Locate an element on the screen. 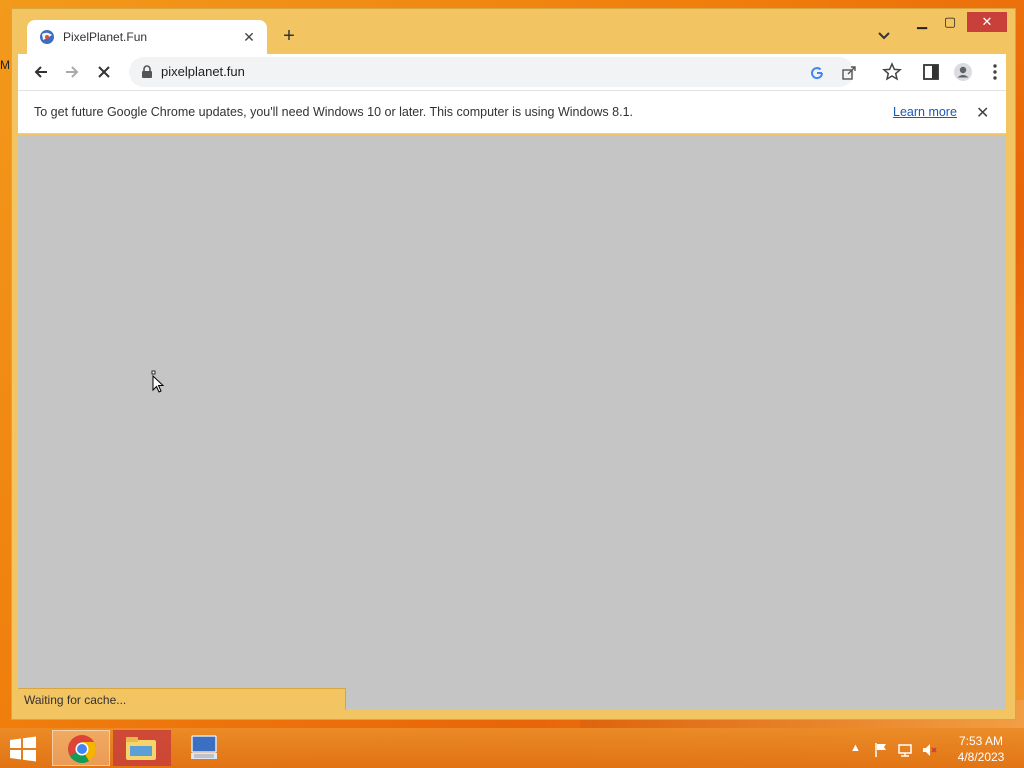 Image resolution: width=1024 pixels, height=768 pixels. forward-arrow-icon is located at coordinates (72, 72).